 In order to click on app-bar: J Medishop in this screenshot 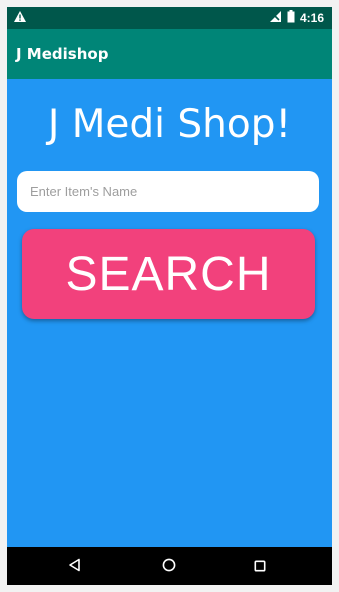, I will do `click(169, 54)`.